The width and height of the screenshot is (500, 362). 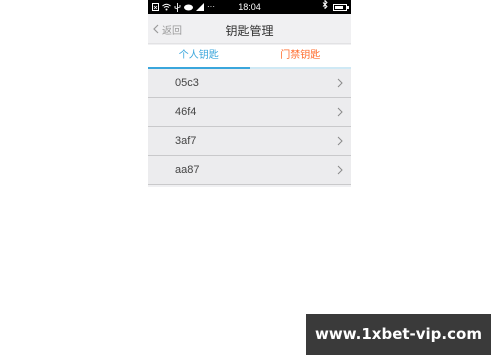 I want to click on status-time: 18:04, so click(x=249, y=7).